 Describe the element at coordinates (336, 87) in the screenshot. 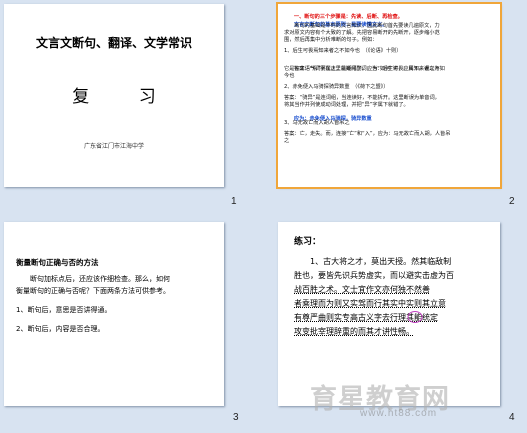

I see `slide-2-line: 2、赤免便入马骑探骑异数重 （《荷下之盟》）` at that location.